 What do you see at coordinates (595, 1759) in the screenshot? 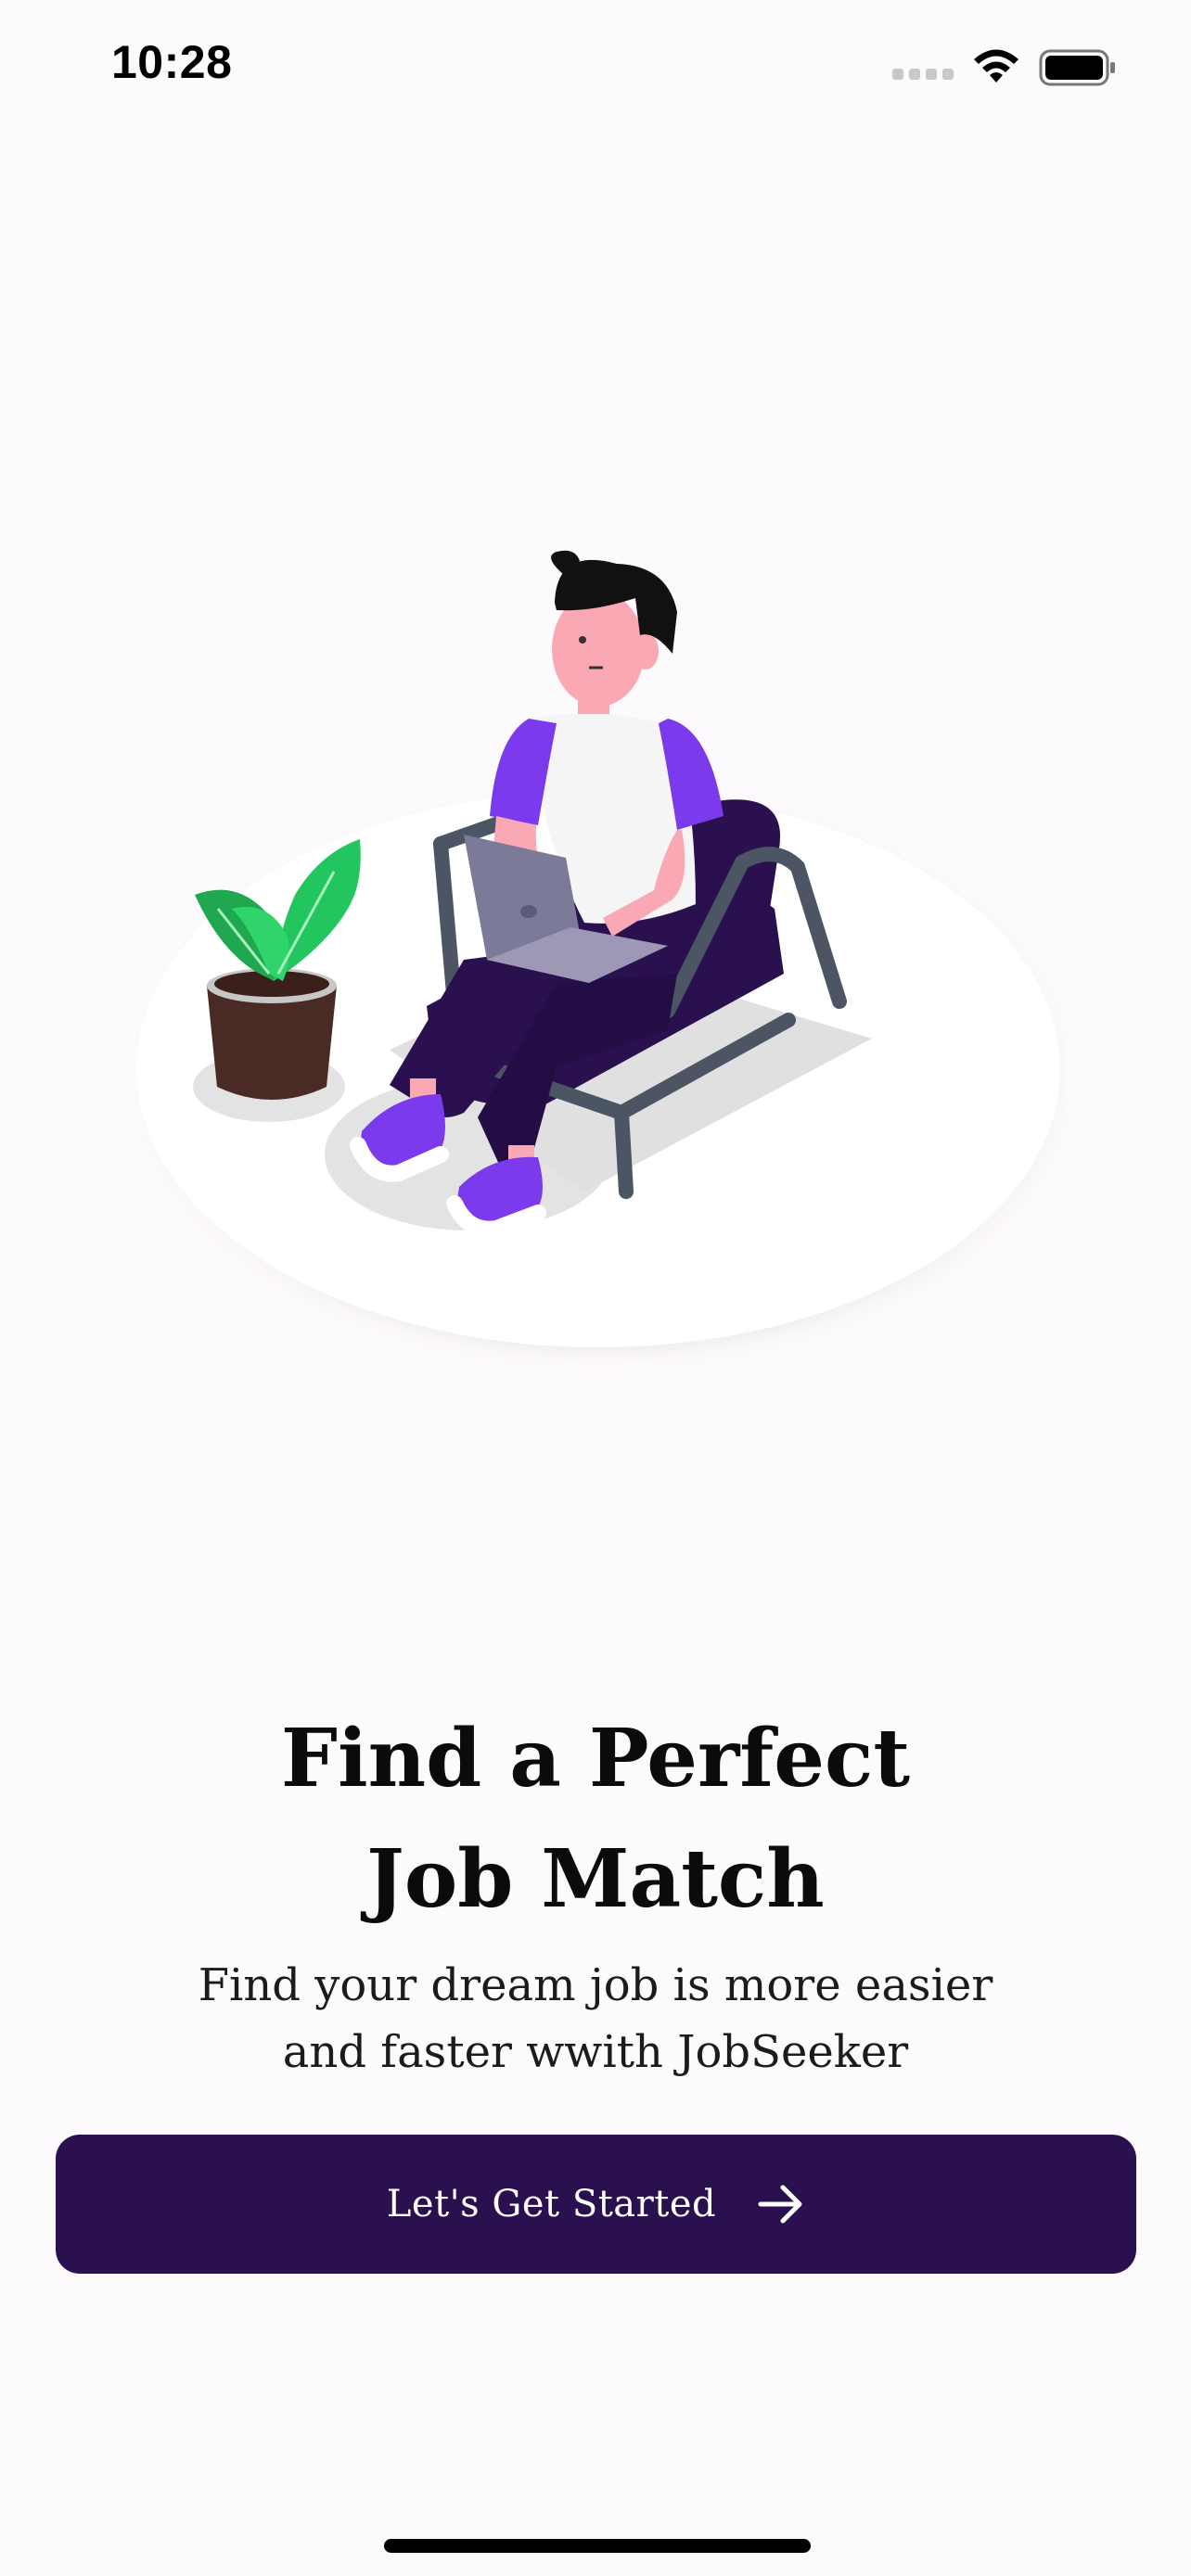
I see `title-line-1: Find a Perfect` at bounding box center [595, 1759].